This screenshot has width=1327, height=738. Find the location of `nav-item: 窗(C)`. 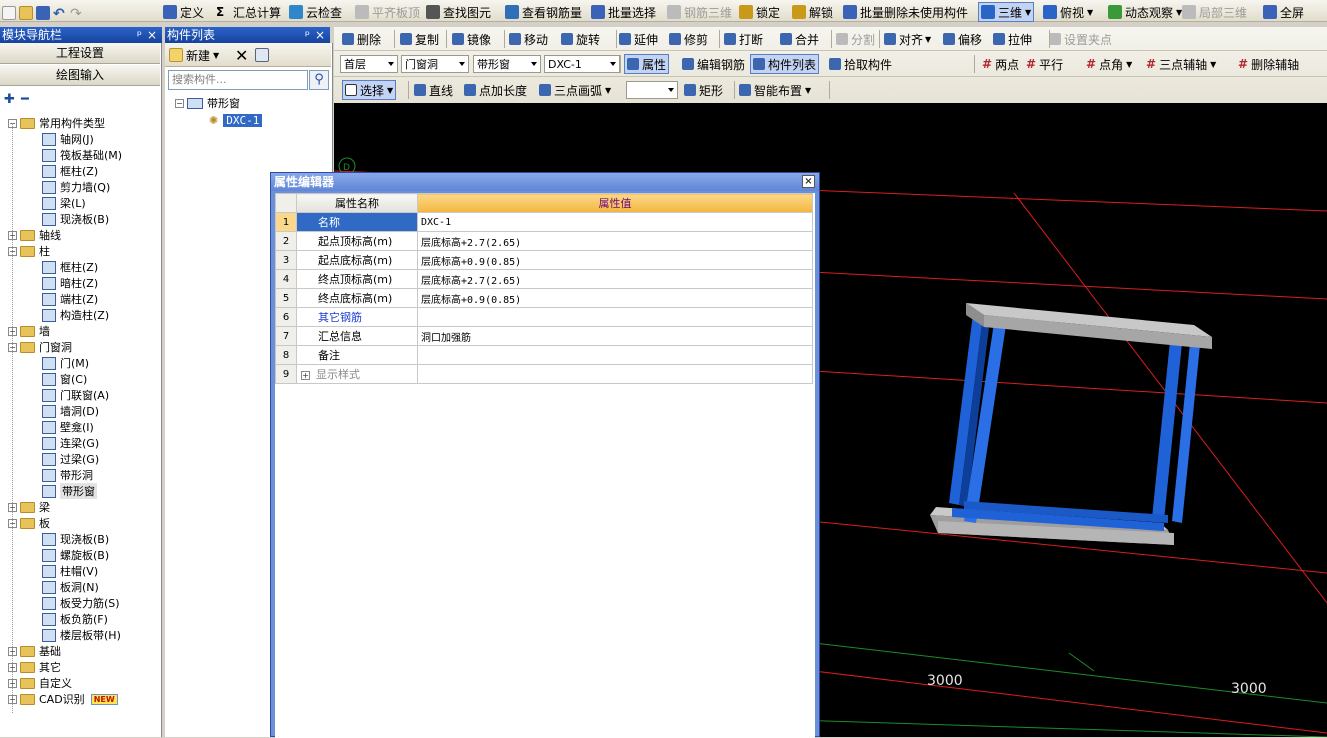

nav-item: 窗(C) is located at coordinates (64, 379).